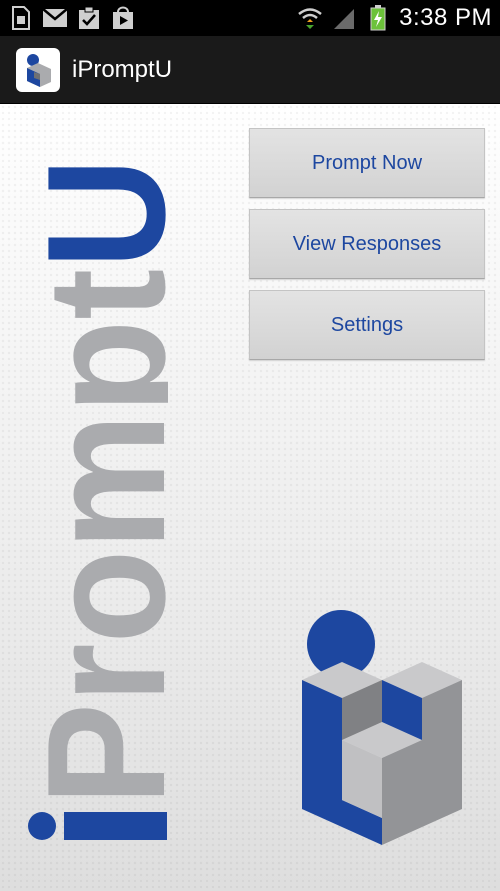 Image resolution: width=500 pixels, height=891 pixels. What do you see at coordinates (367, 244) in the screenshot?
I see `view-responses-button: View Responses` at bounding box center [367, 244].